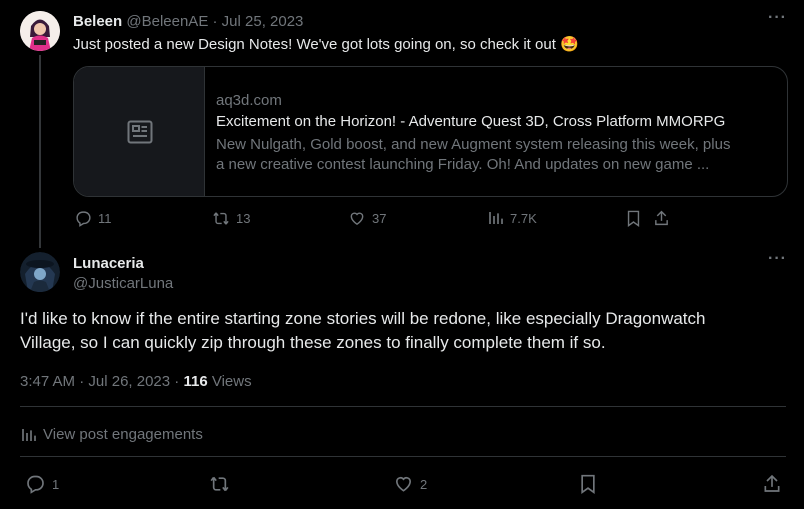 The height and width of the screenshot is (509, 804). I want to click on views-count: 116, so click(195, 381).